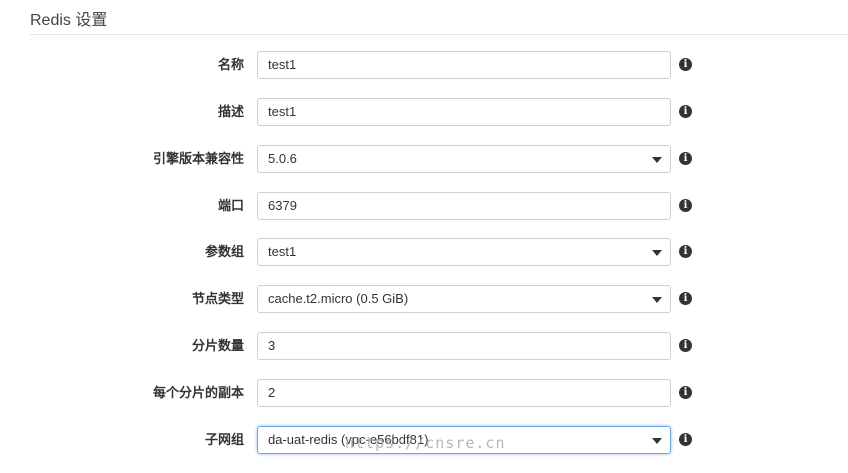 This screenshot has height=473, width=848. Describe the element at coordinates (217, 345) in the screenshot. I see `shard-count-label: 分片数量` at that location.